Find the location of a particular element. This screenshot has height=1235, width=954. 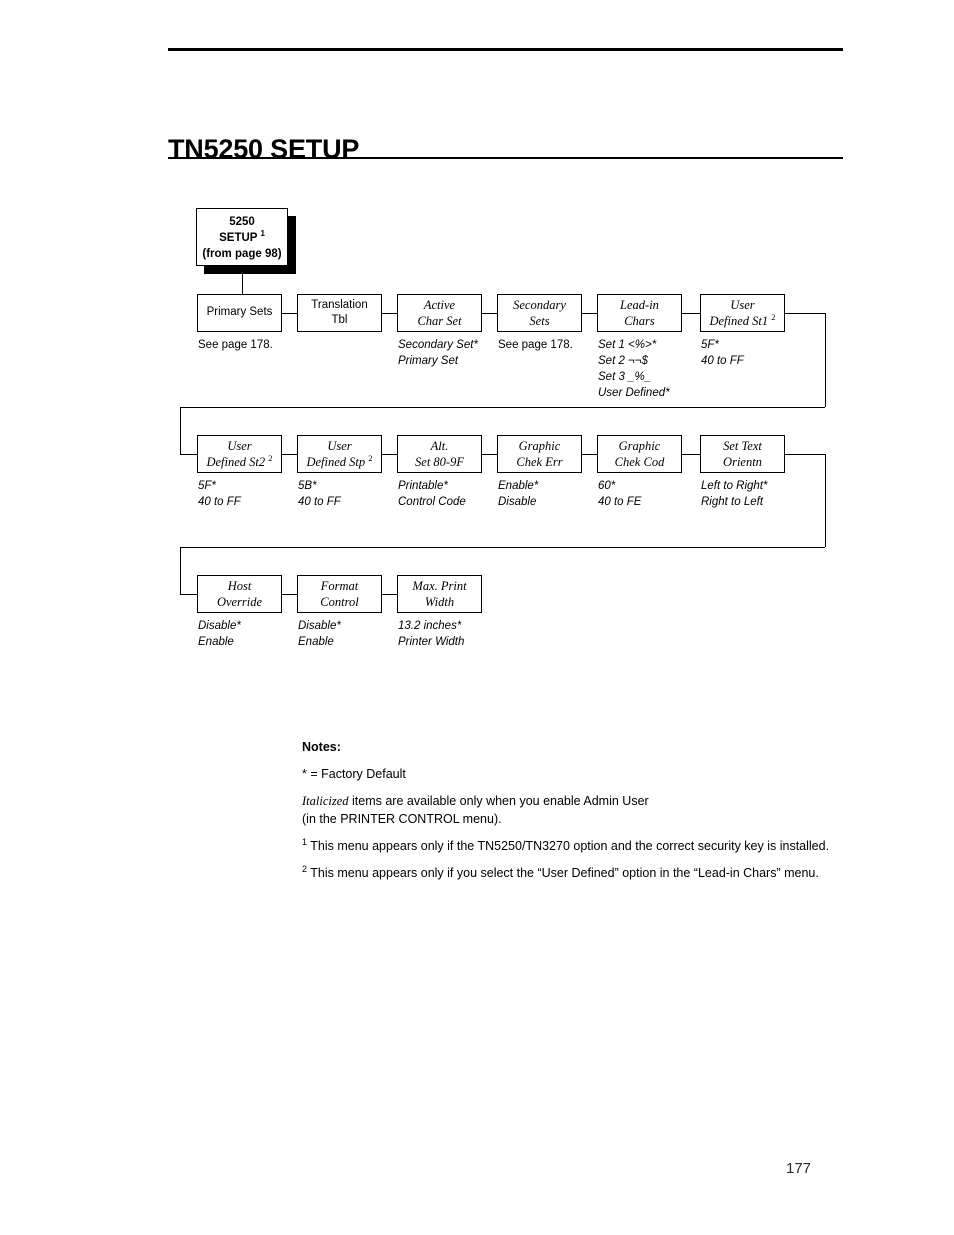

menu-node-line-1: Secondary is located at coordinates (539, 304).